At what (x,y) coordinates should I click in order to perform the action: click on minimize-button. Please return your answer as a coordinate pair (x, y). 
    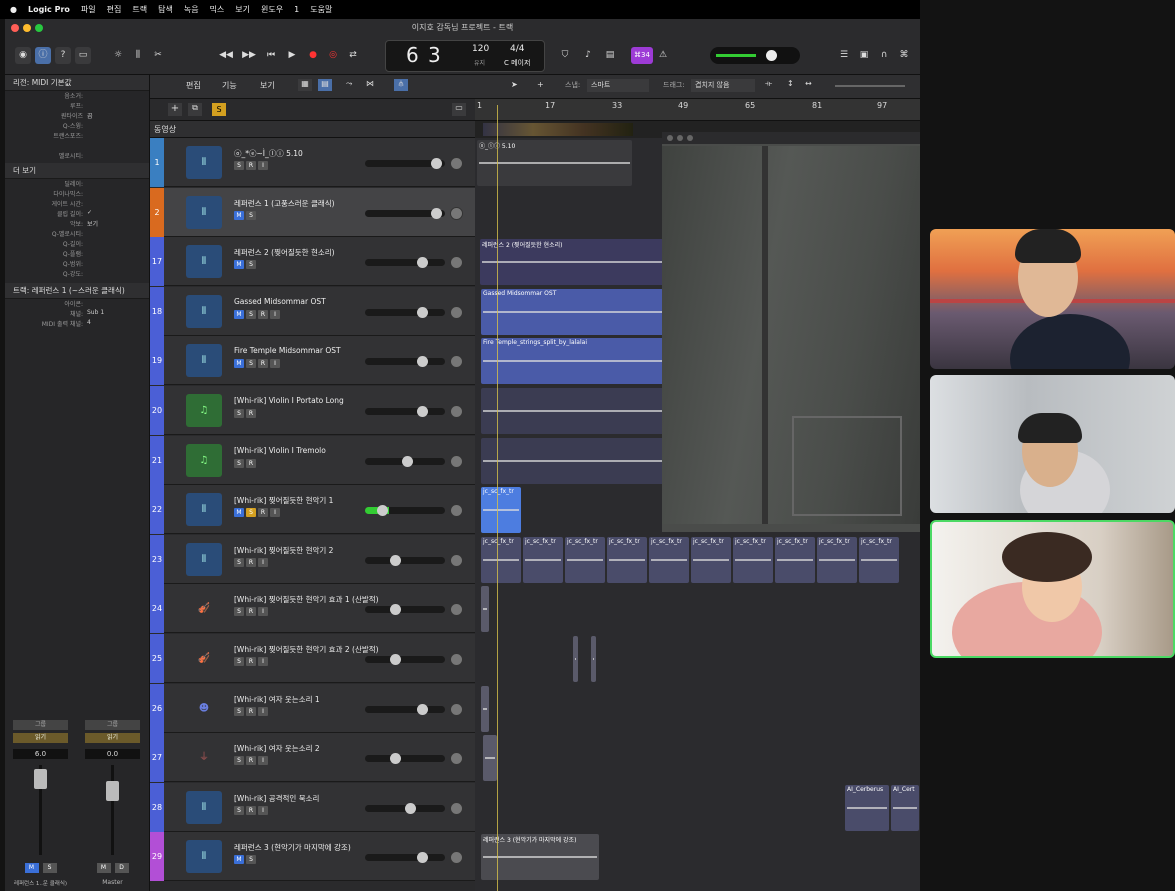
    Looking at the image, I should click on (27, 28).